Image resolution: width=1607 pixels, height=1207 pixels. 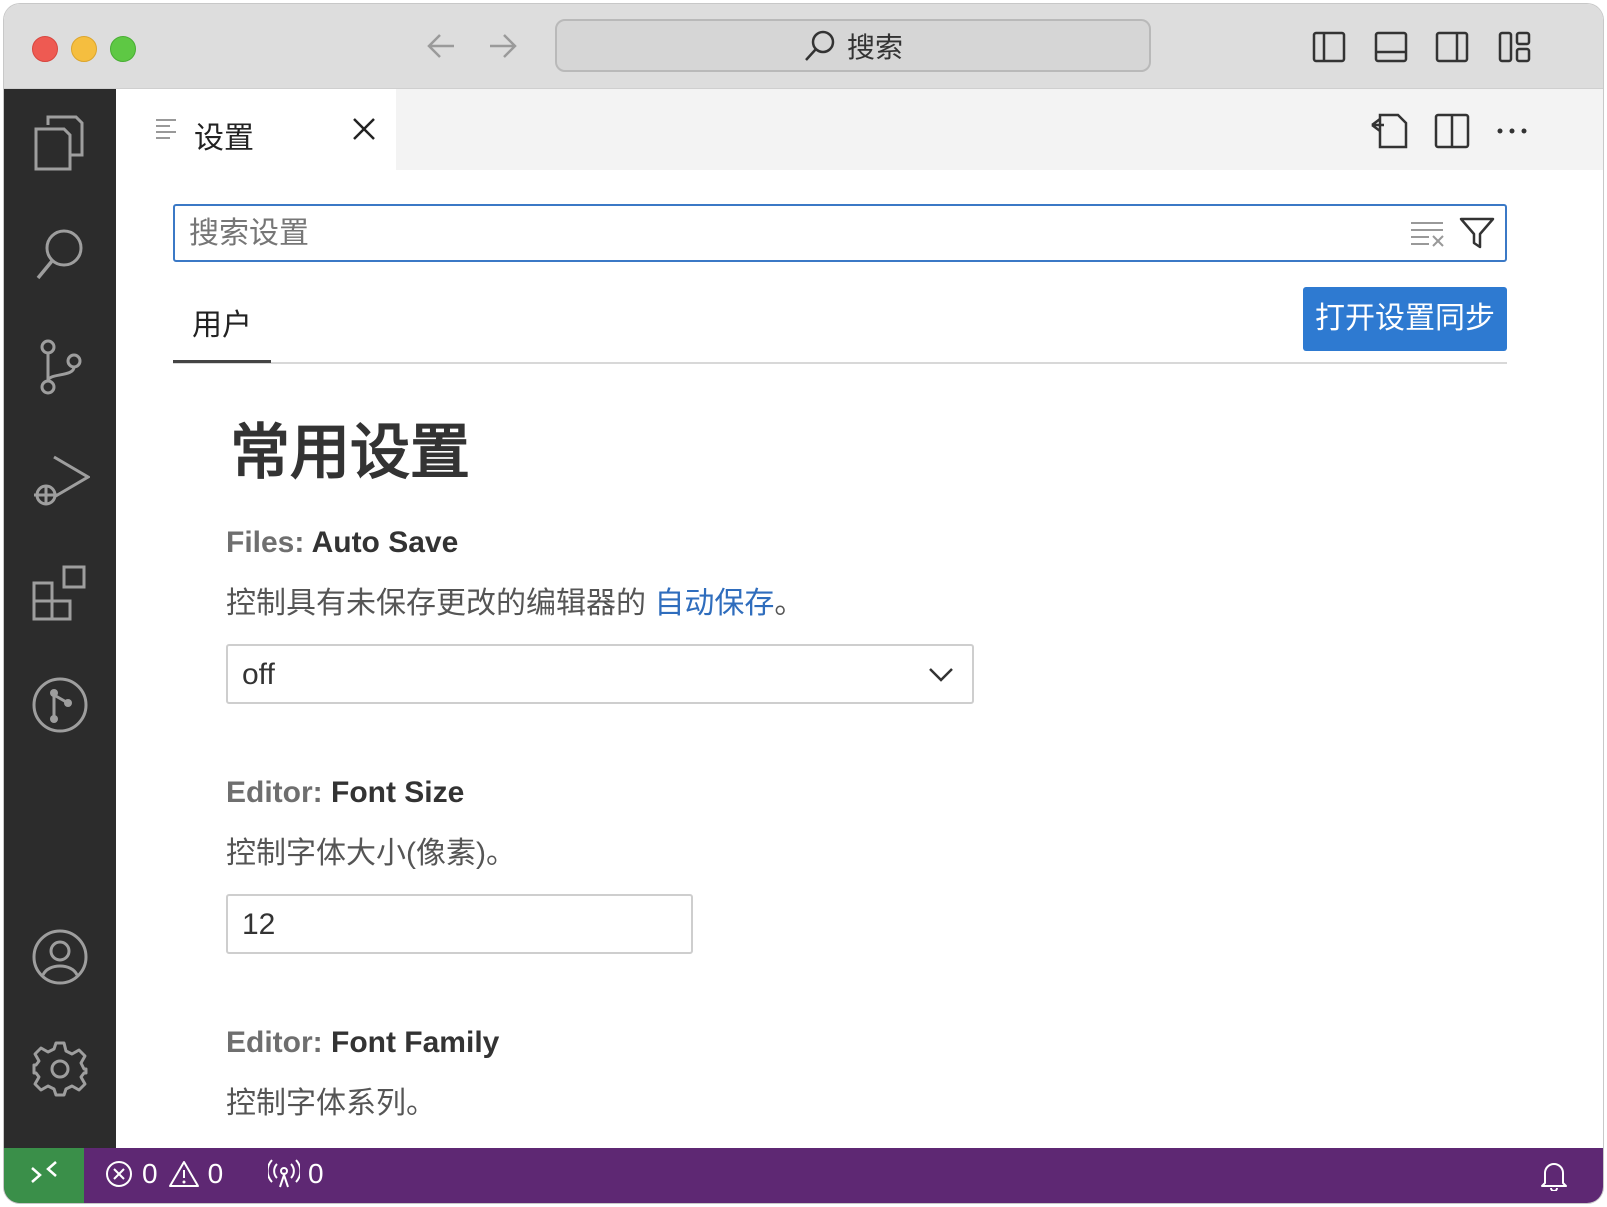 What do you see at coordinates (676, 1074) in the screenshot?
I see `setting-editor-font-family: Editor: Font Family 控制字体系列。` at bounding box center [676, 1074].